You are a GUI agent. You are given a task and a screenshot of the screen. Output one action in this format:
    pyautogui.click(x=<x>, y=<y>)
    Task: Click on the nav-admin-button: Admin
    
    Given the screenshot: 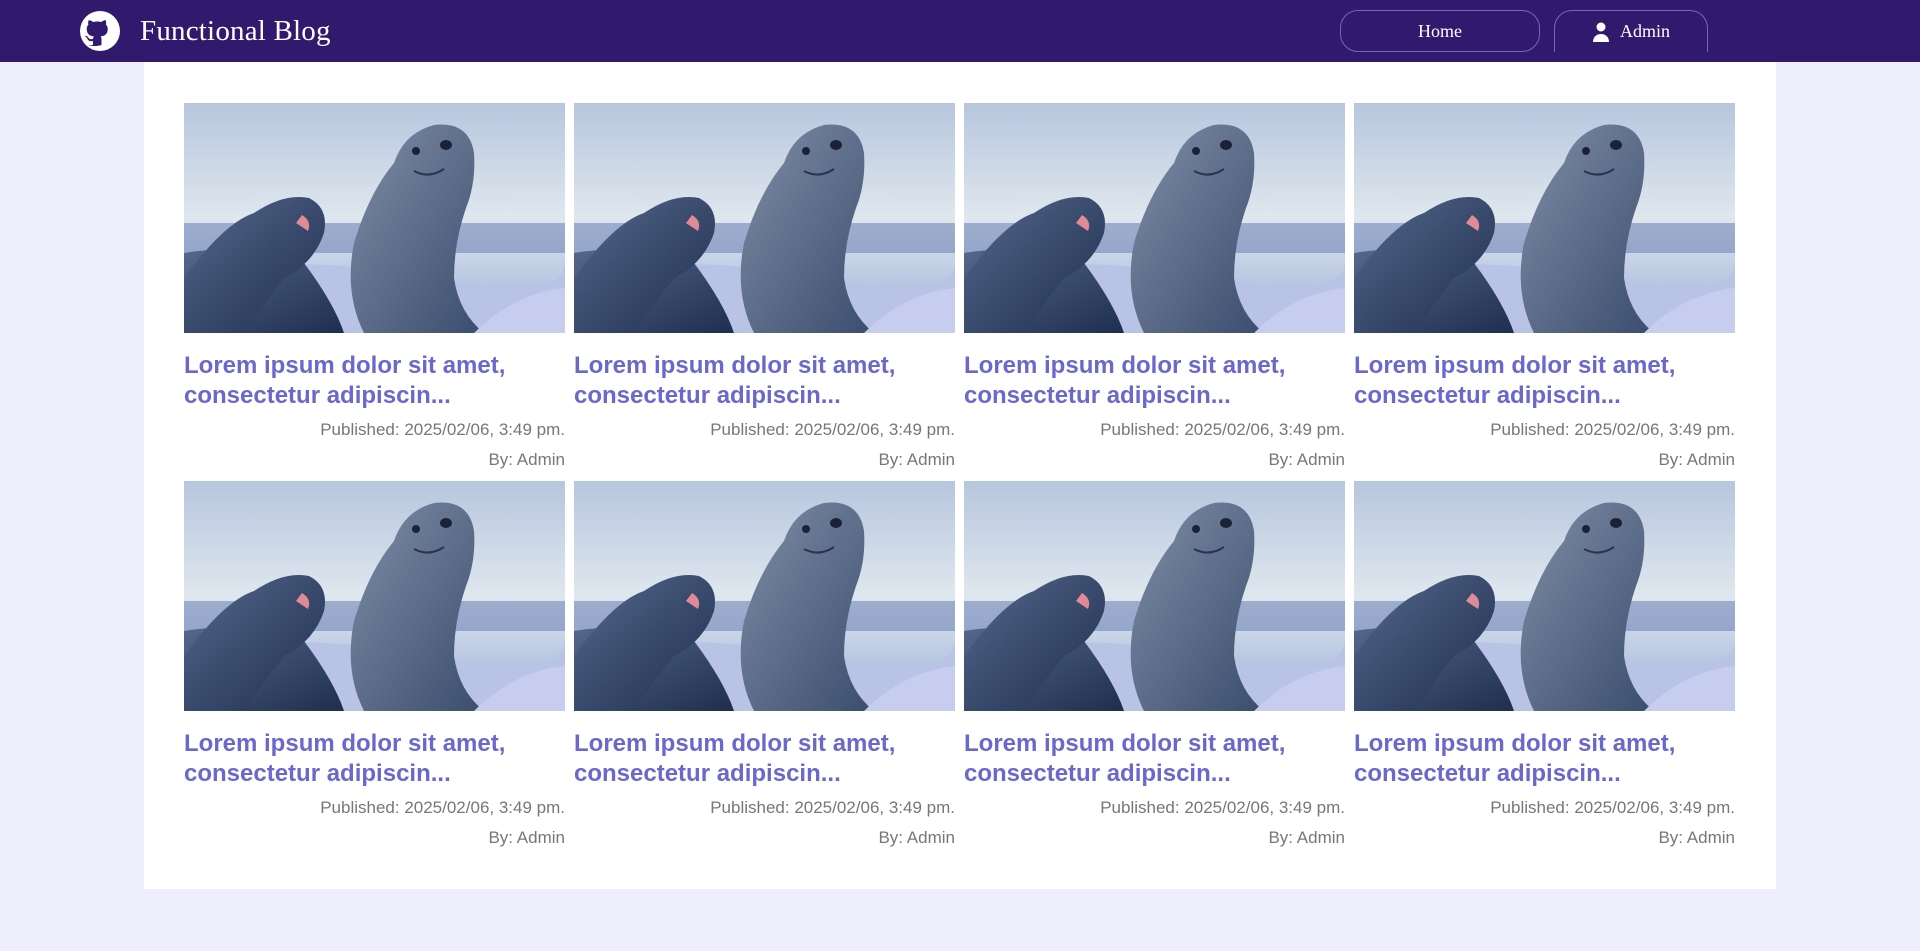 What is the action you would take?
    pyautogui.click(x=1631, y=31)
    